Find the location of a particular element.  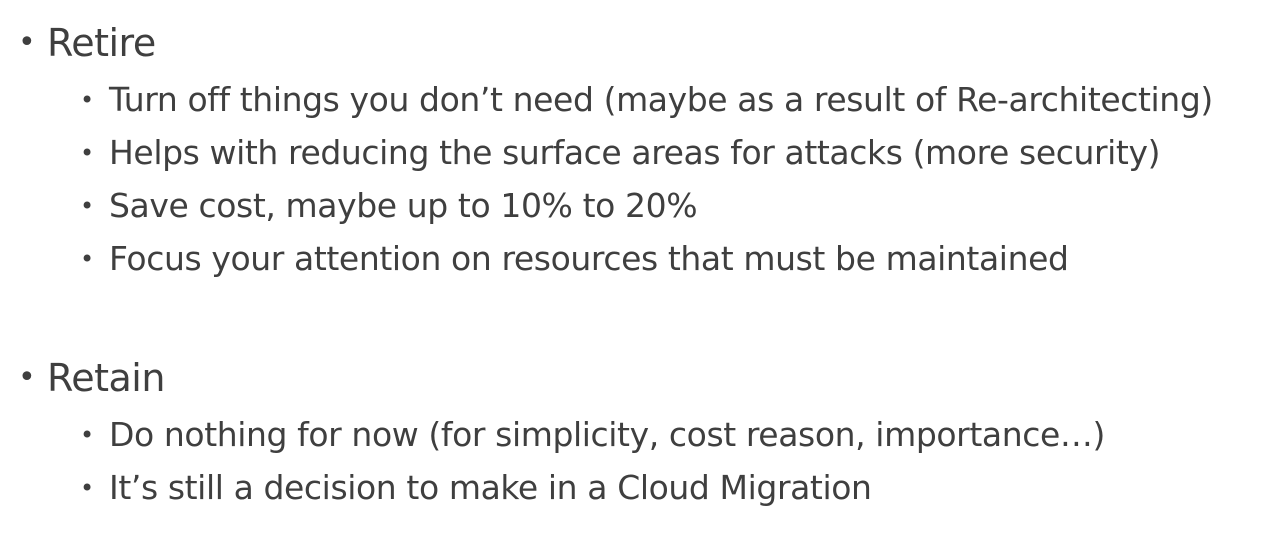

section-heading: • Retire is located at coordinates (615, 43).